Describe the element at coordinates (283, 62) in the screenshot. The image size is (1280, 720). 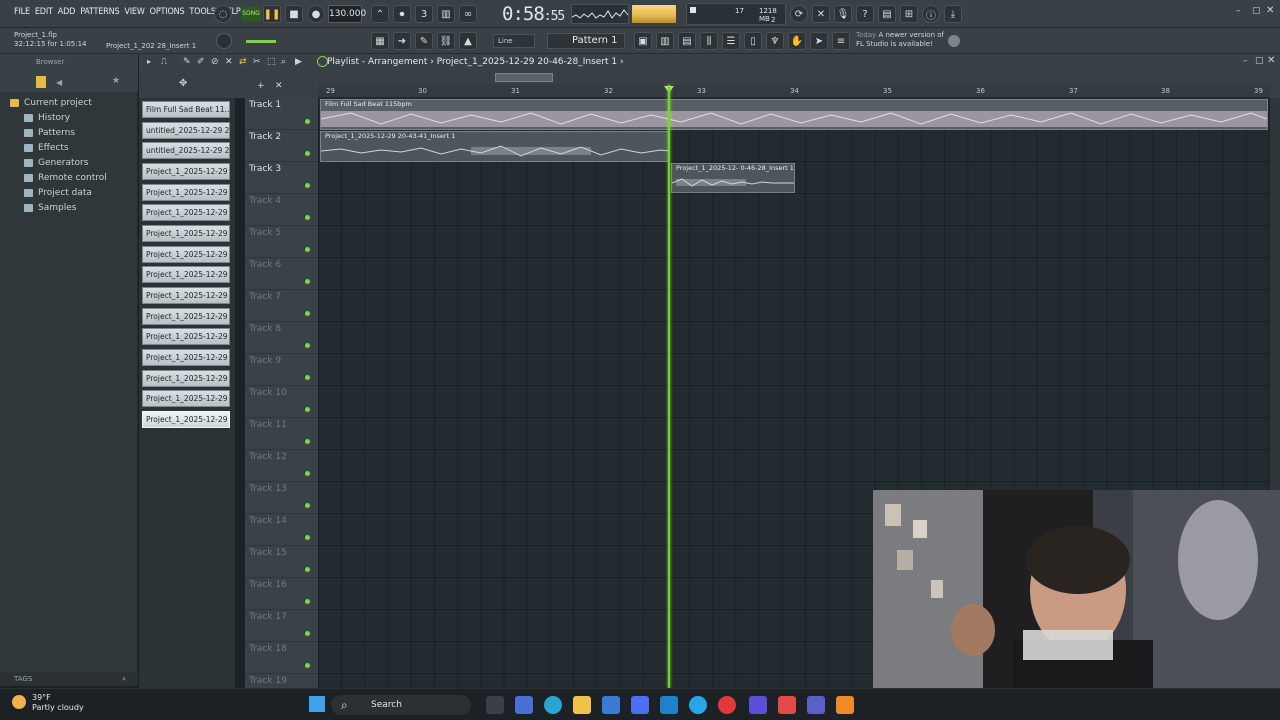
I see `zoom-icon: ⌕` at that location.